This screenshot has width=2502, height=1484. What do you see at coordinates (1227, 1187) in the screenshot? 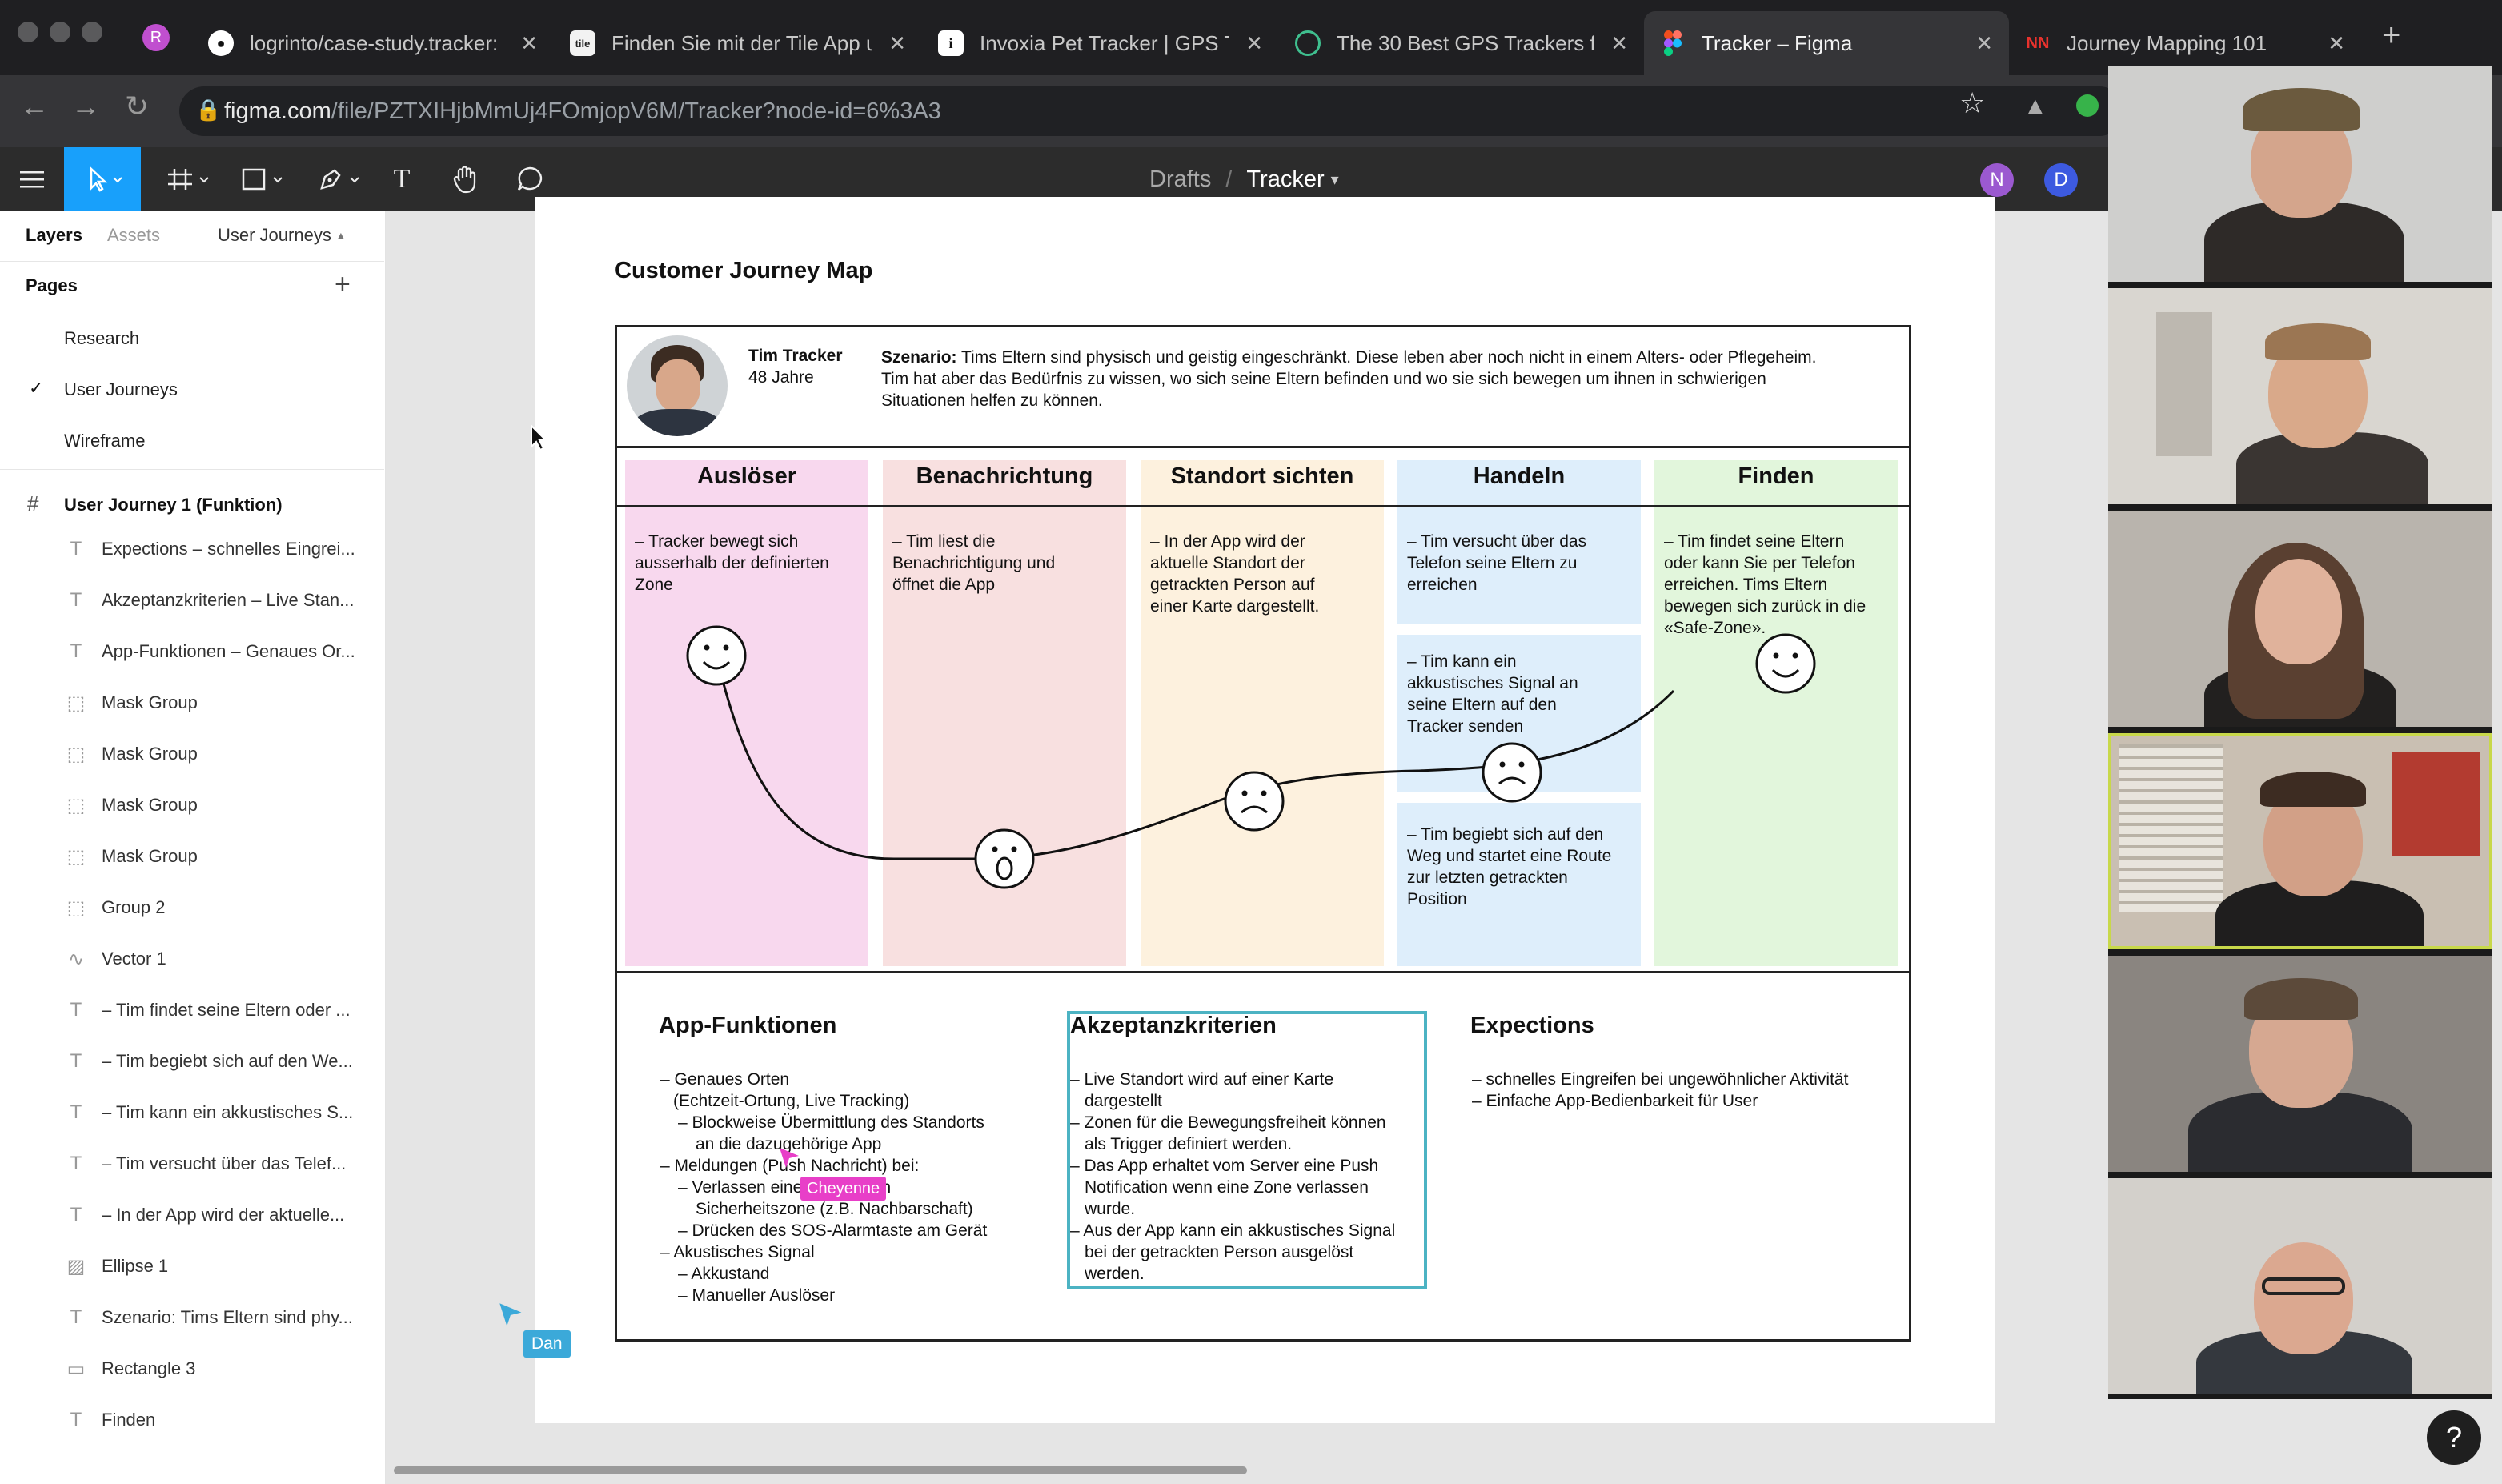
I see `text-line: Notification wenn eine Zone verlassen` at bounding box center [1227, 1187].